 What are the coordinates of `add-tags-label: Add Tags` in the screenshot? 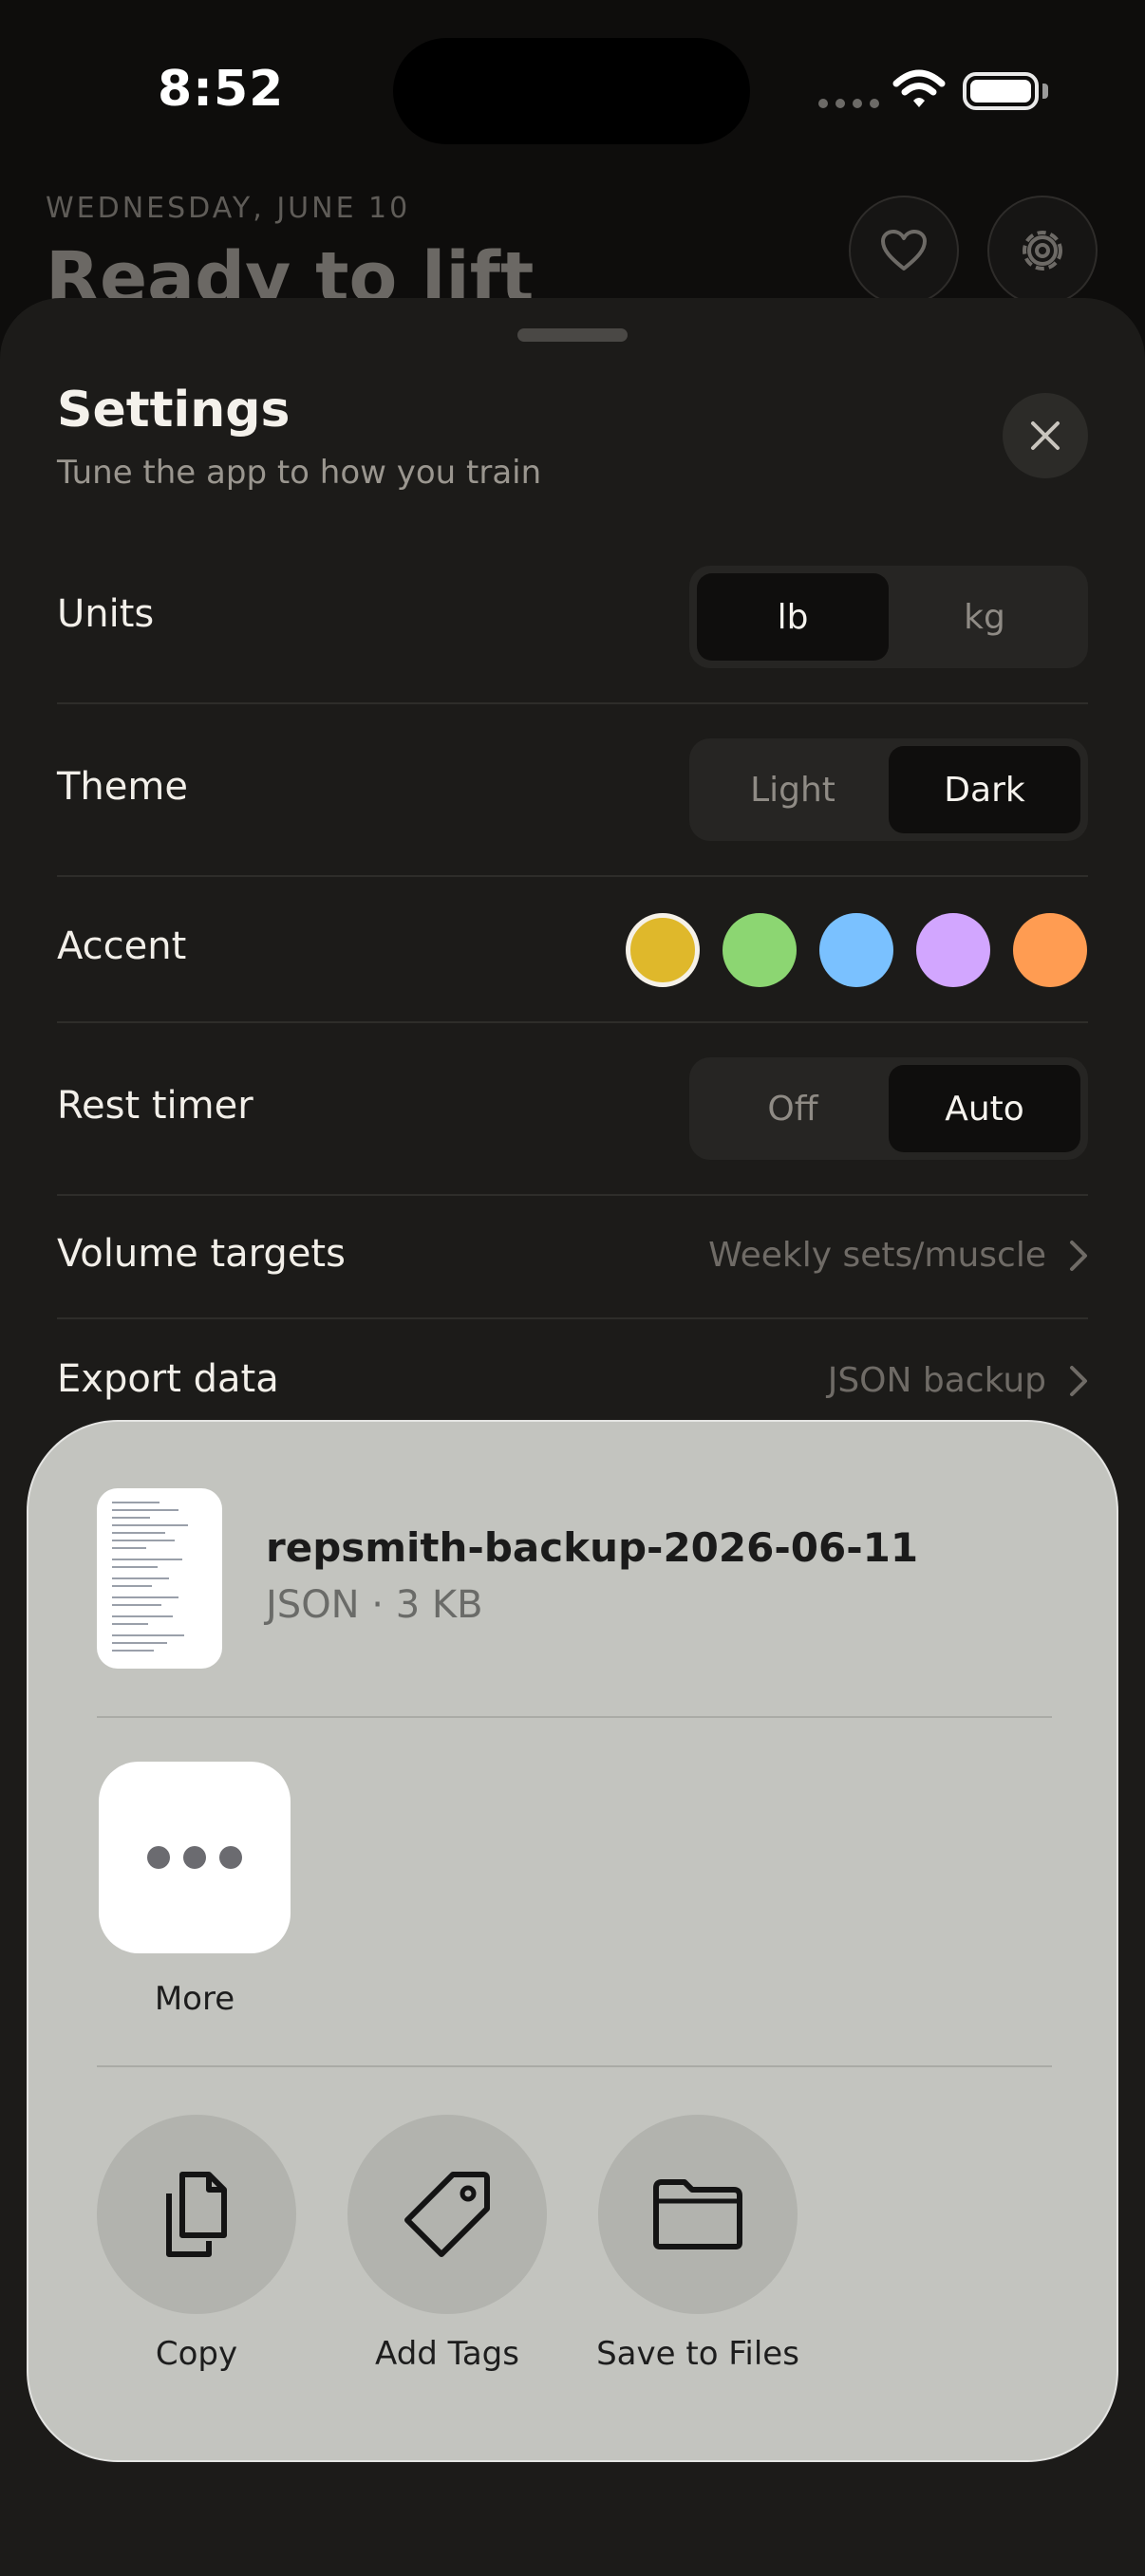 It's located at (447, 2354).